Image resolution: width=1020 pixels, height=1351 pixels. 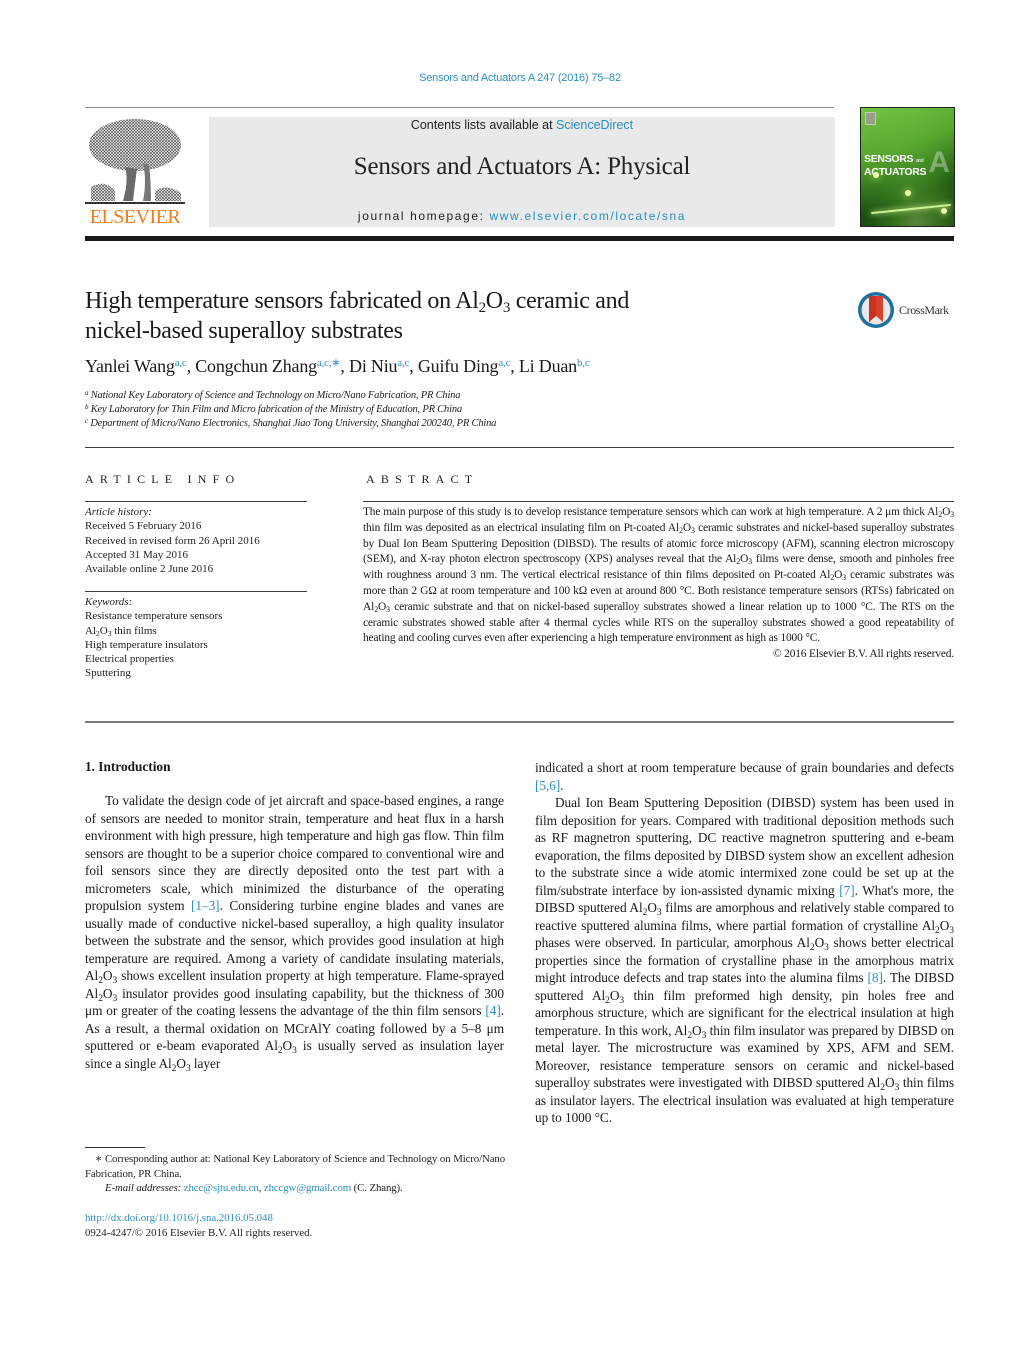 What do you see at coordinates (115, 1147) in the screenshot?
I see `footnote-rule` at bounding box center [115, 1147].